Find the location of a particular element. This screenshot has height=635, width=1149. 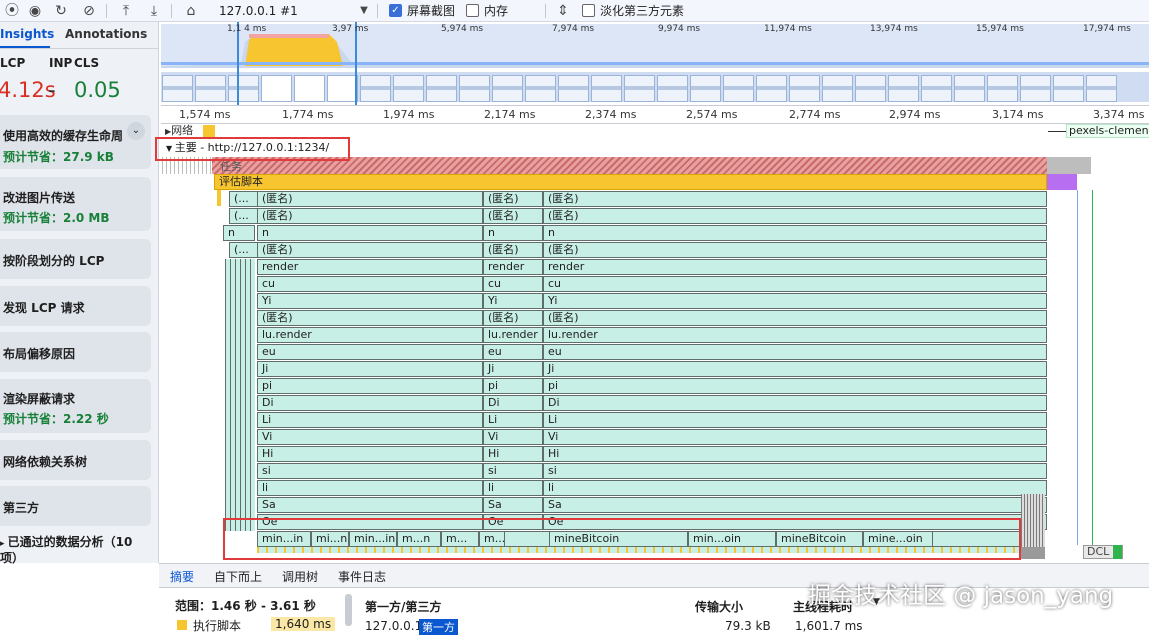

flame-bar: Yi is located at coordinates (795, 301).